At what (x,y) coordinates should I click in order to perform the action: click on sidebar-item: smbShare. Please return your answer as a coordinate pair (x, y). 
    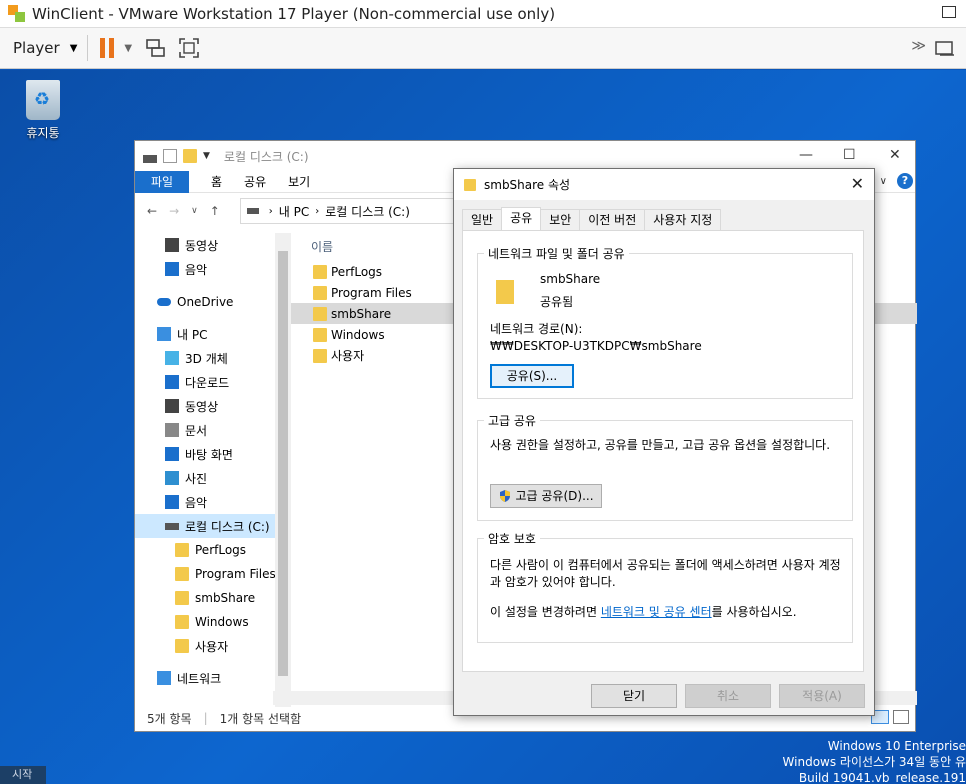
    Looking at the image, I should click on (205, 598).